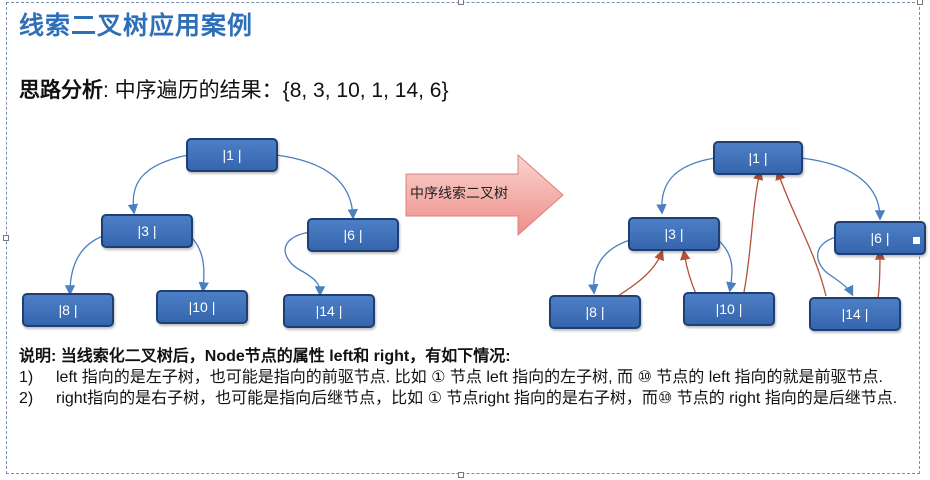 The width and height of the screenshot is (930, 480). Describe the element at coordinates (232, 155) in the screenshot. I see `left-node-1: |1 |` at that location.